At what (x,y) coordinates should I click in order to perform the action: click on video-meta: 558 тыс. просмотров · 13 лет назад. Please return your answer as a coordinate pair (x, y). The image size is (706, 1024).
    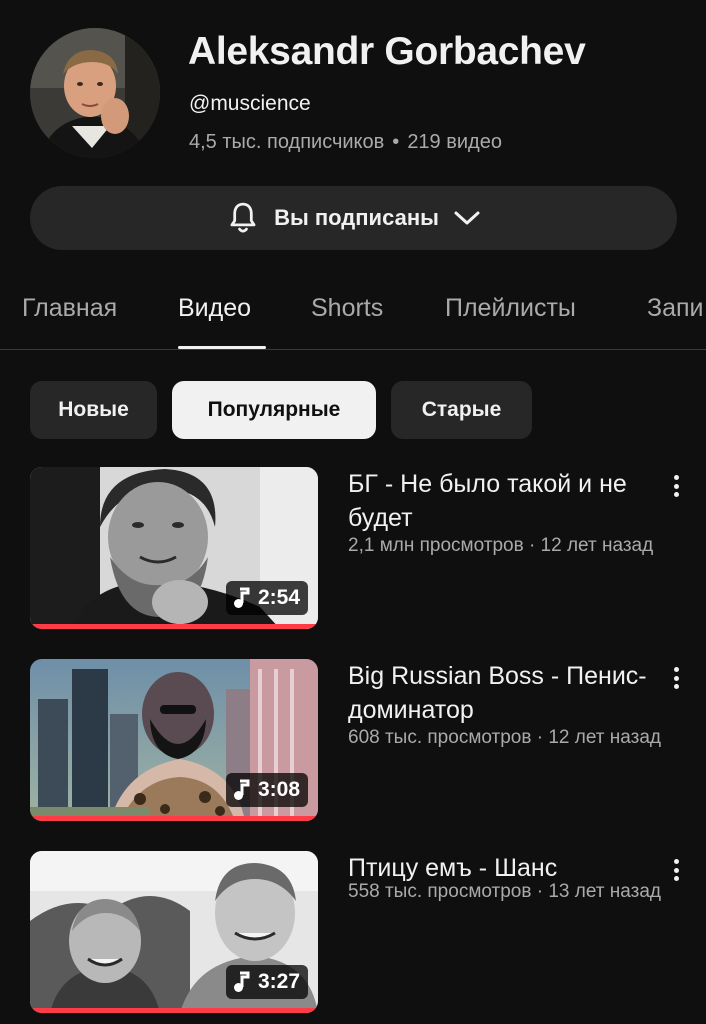
    Looking at the image, I should click on (504, 891).